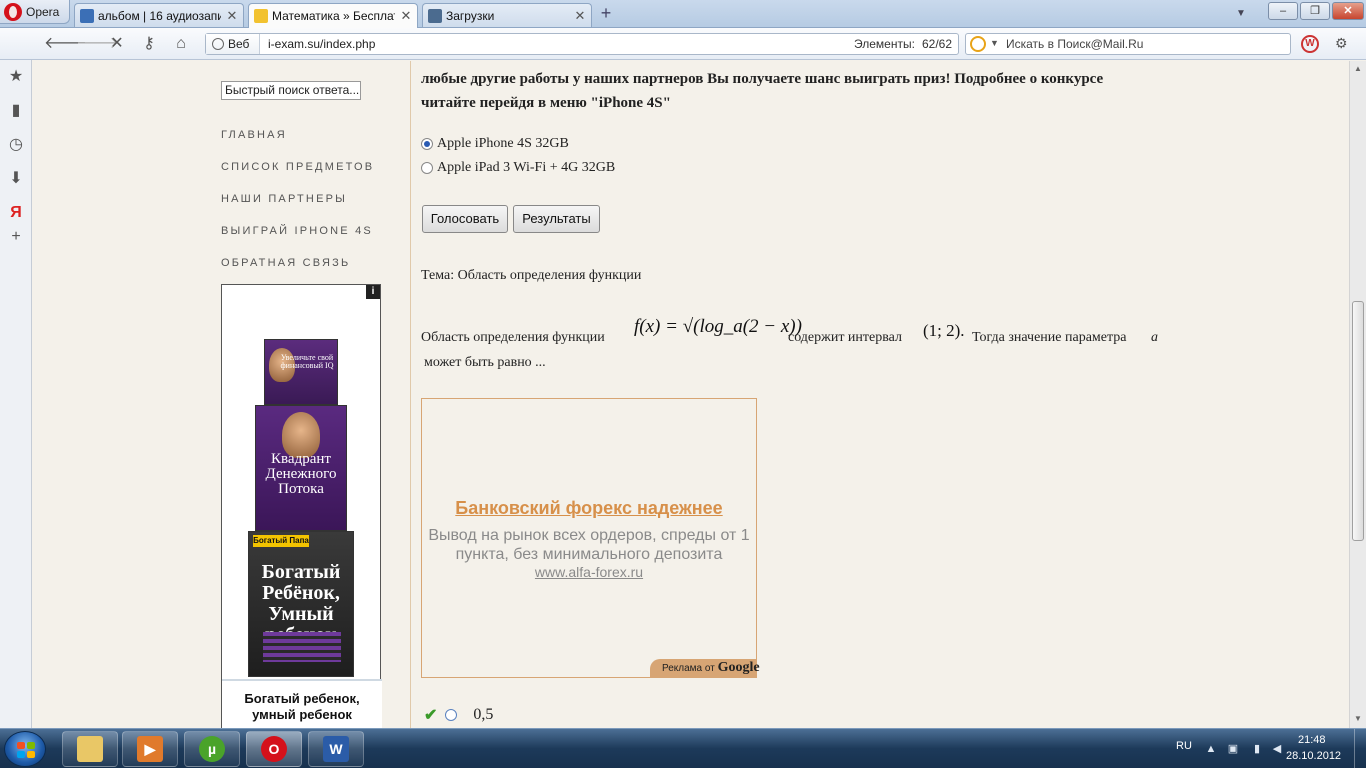  What do you see at coordinates (451, 715) in the screenshot?
I see `answer-radio` at bounding box center [451, 715].